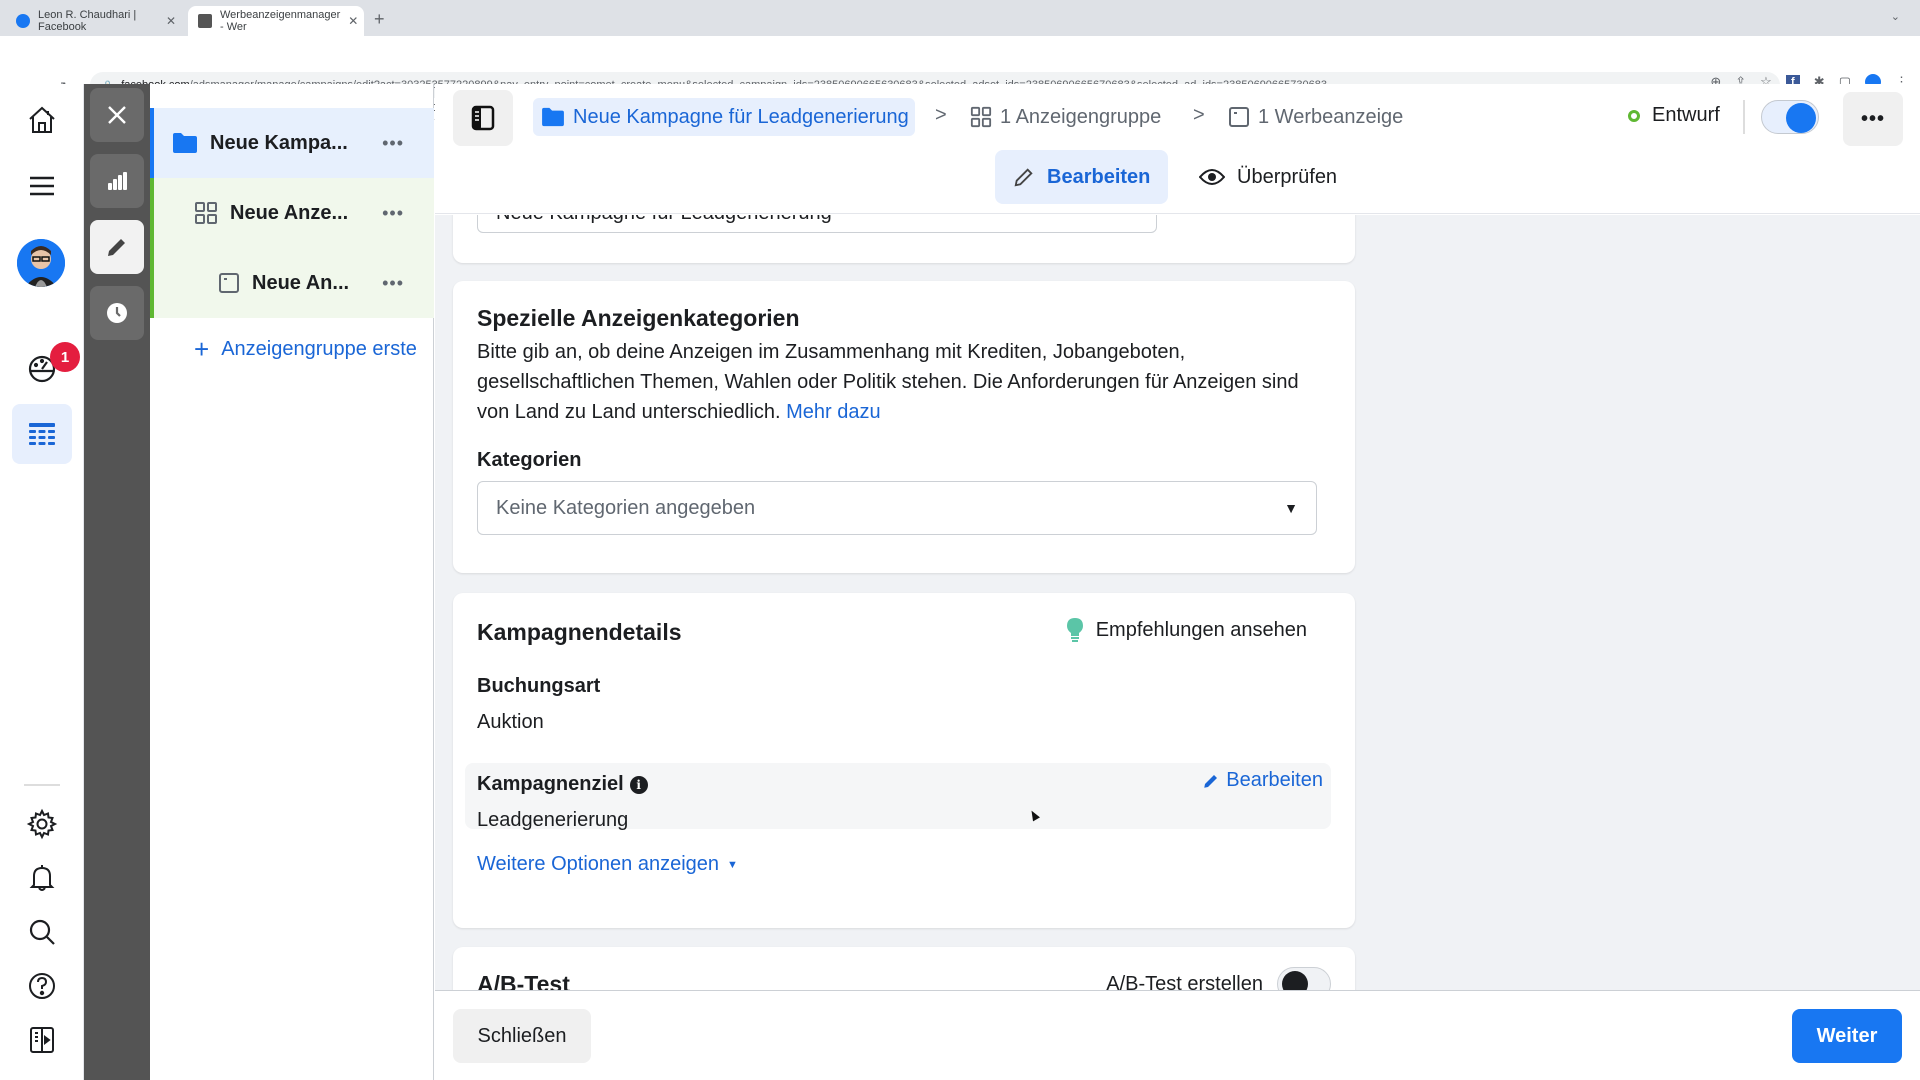  What do you see at coordinates (817, 224) in the screenshot?
I see `campaign-name-input: Neue Kampagne für Leadgenerierung` at bounding box center [817, 224].